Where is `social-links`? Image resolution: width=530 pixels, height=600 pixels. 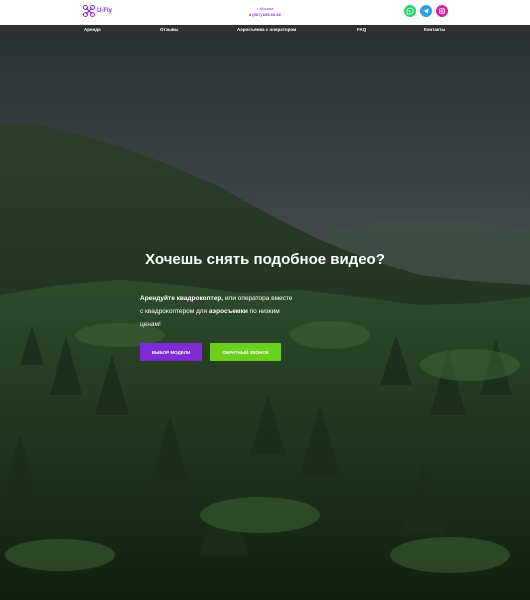 social-links is located at coordinates (426, 11).